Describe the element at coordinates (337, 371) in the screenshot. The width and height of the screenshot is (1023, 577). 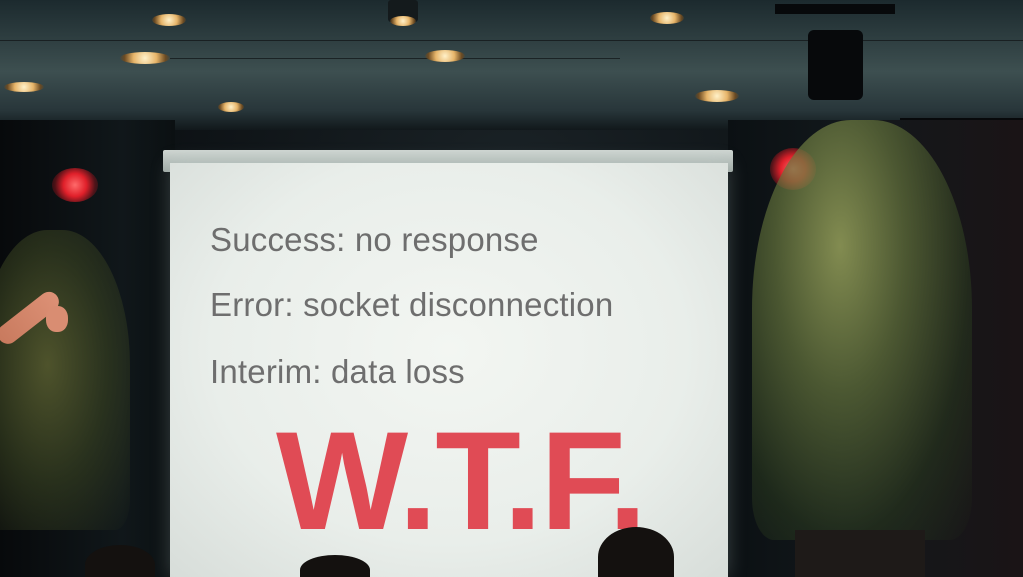
I see `slide-line-interim: Interim: data loss` at that location.